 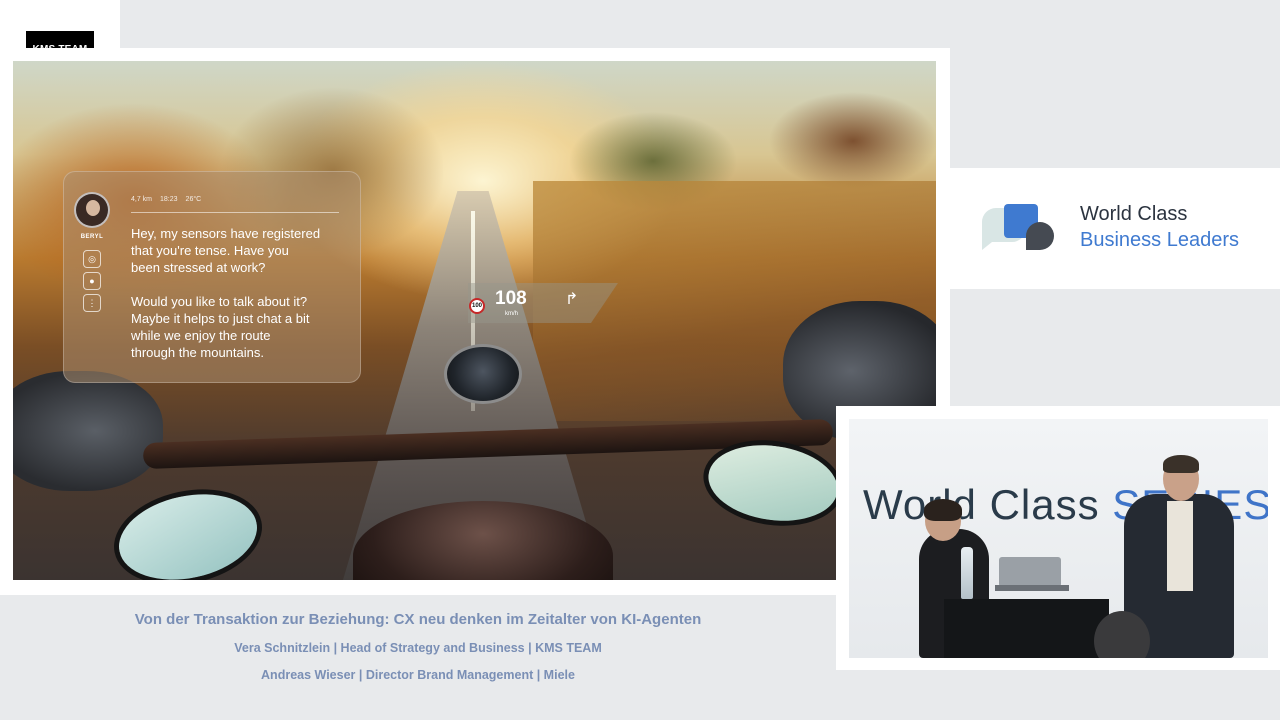 I want to click on water-bottle, so click(x=967, y=573).